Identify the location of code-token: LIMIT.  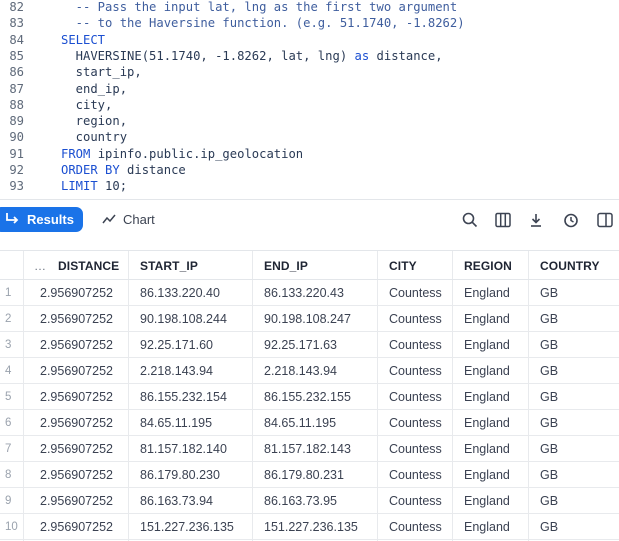
(79, 186).